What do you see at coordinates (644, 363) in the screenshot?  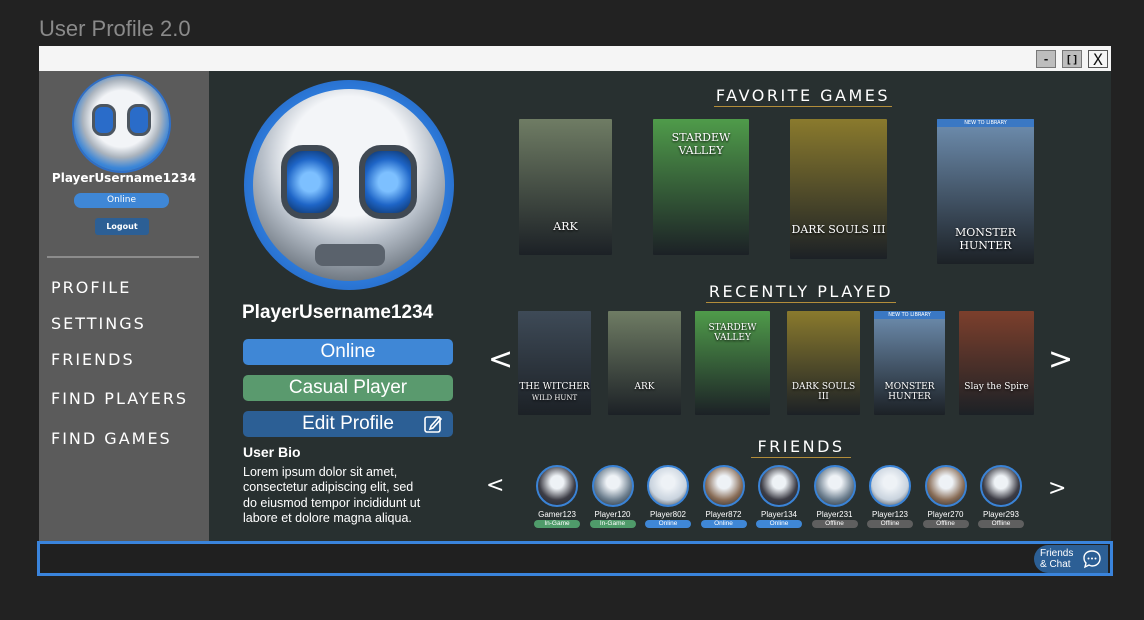 I see `recent-game-ark: ARK` at bounding box center [644, 363].